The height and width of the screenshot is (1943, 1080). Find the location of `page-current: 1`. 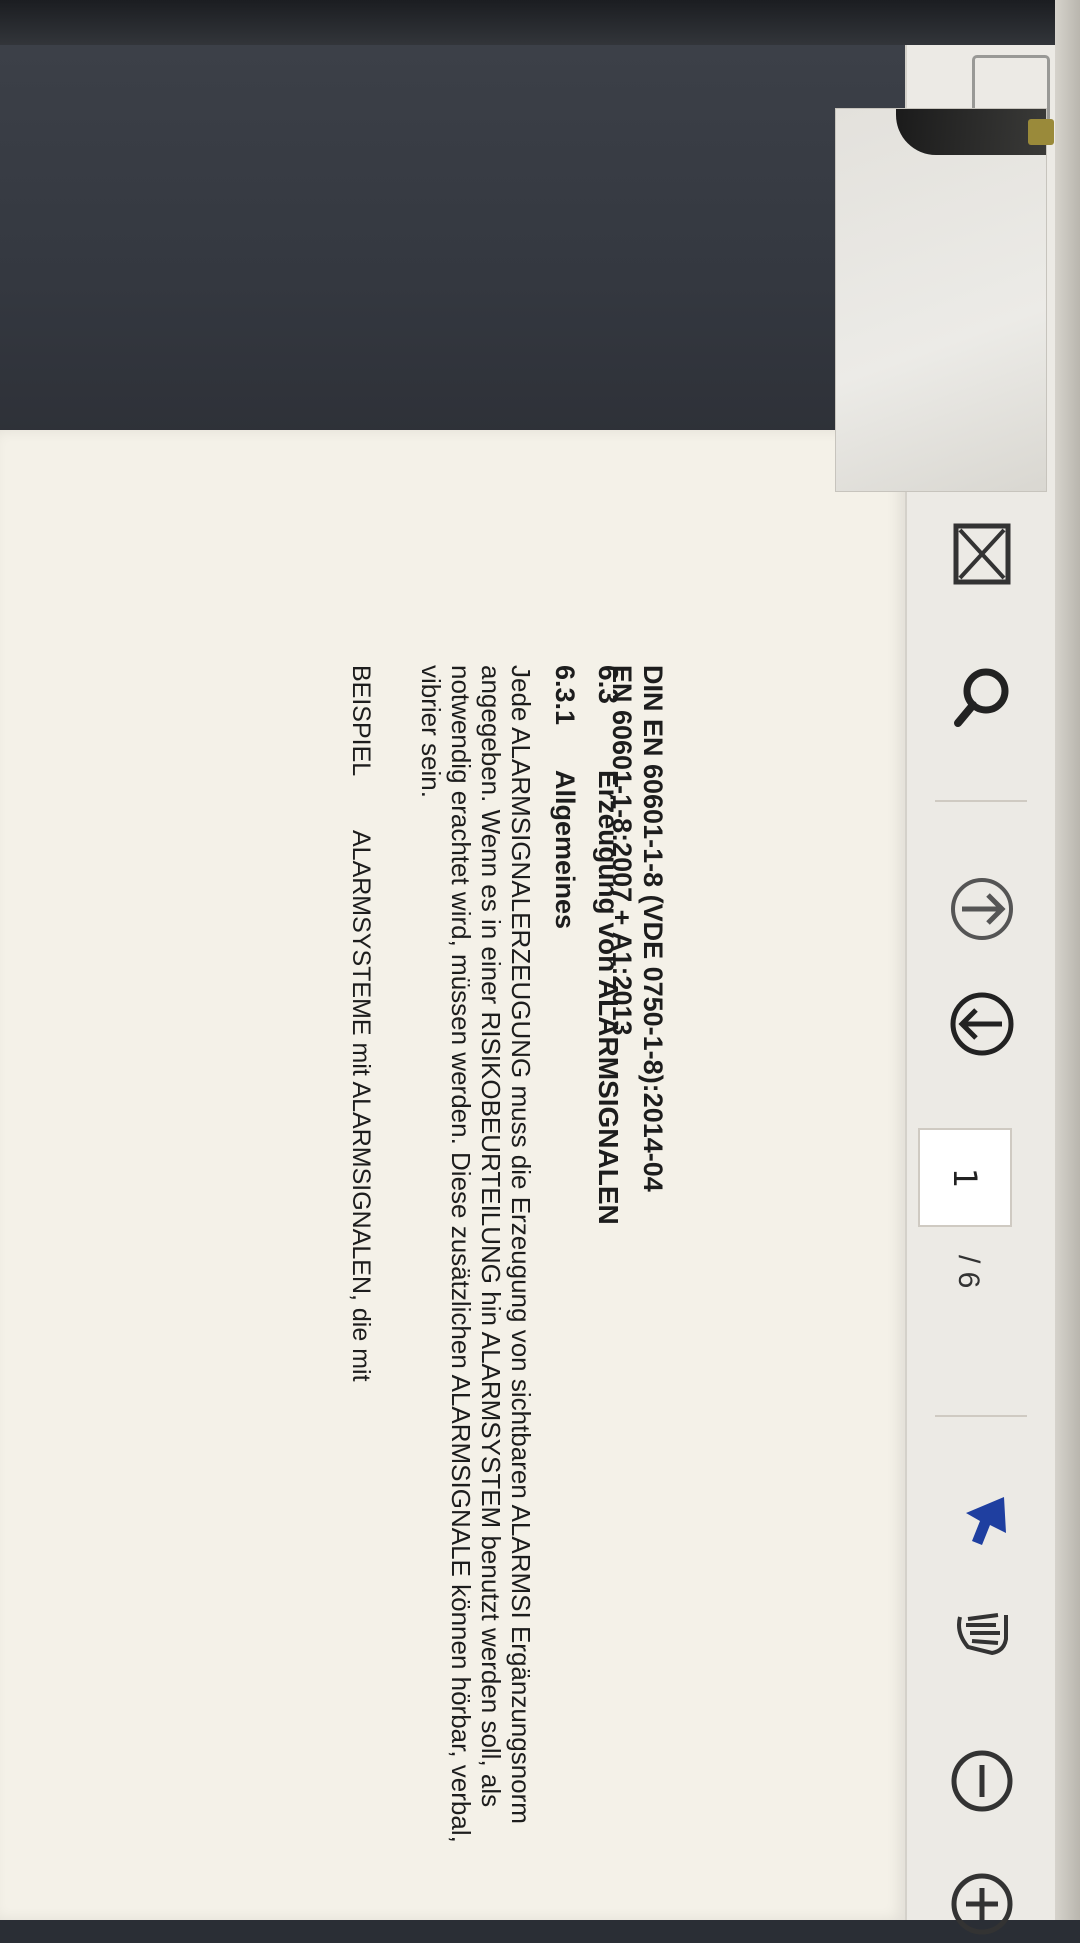

page-current: 1 is located at coordinates (964, 1177).